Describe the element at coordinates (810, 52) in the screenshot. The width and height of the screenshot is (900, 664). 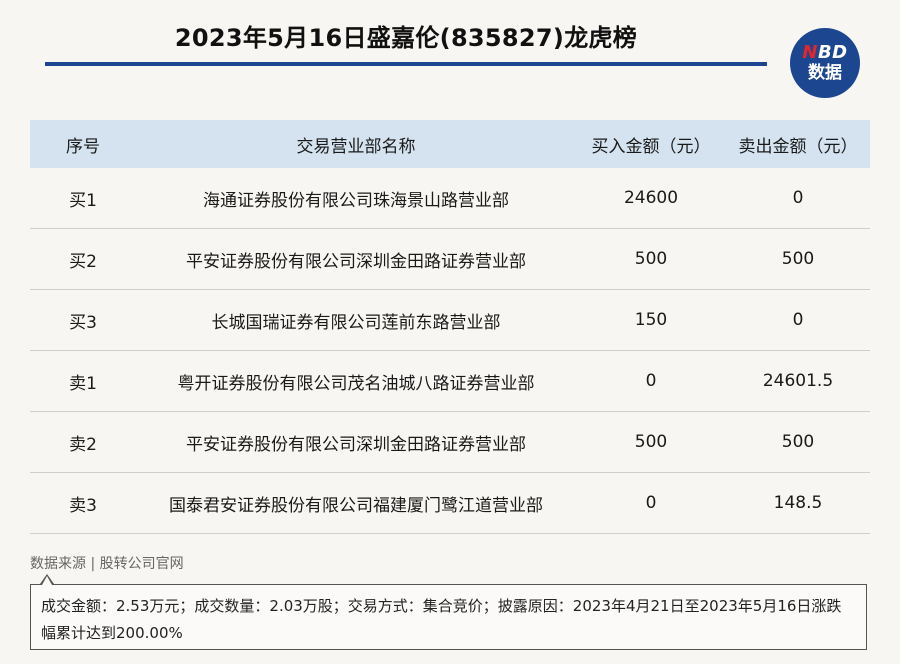
I see `logo-n: N` at that location.